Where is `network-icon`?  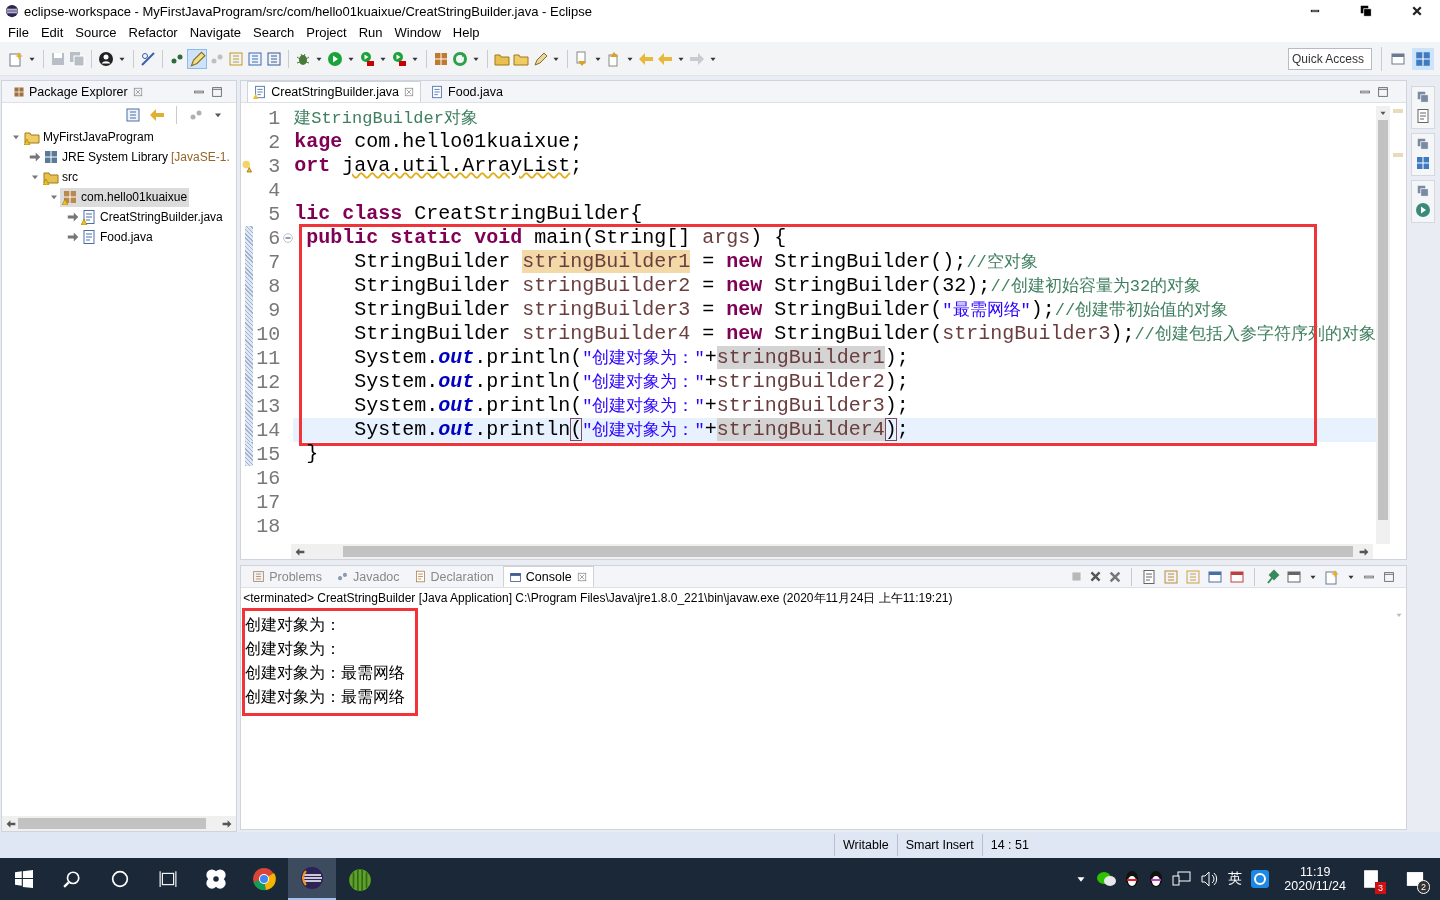 network-icon is located at coordinates (1182, 879).